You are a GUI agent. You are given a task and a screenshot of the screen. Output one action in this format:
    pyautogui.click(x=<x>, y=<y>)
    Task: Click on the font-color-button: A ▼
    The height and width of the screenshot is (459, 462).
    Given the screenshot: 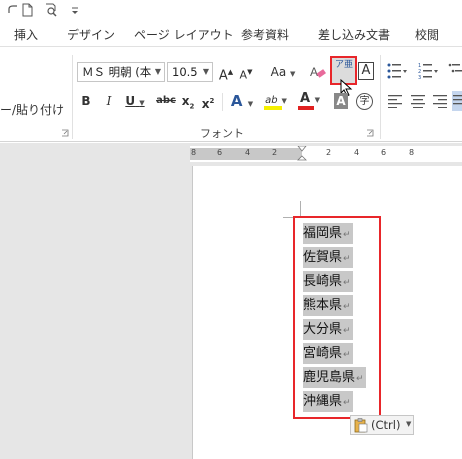 What is the action you would take?
    pyautogui.click(x=310, y=99)
    